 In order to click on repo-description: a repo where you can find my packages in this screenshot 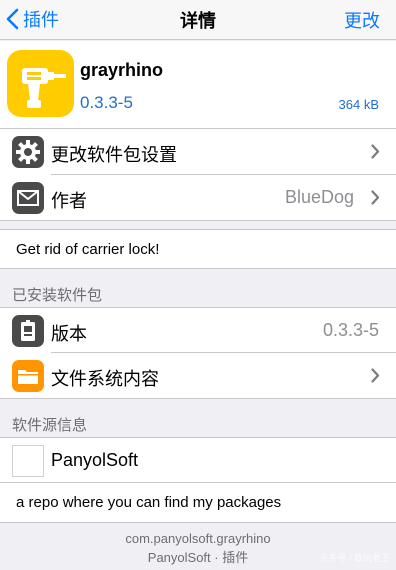, I will do `click(149, 502)`.